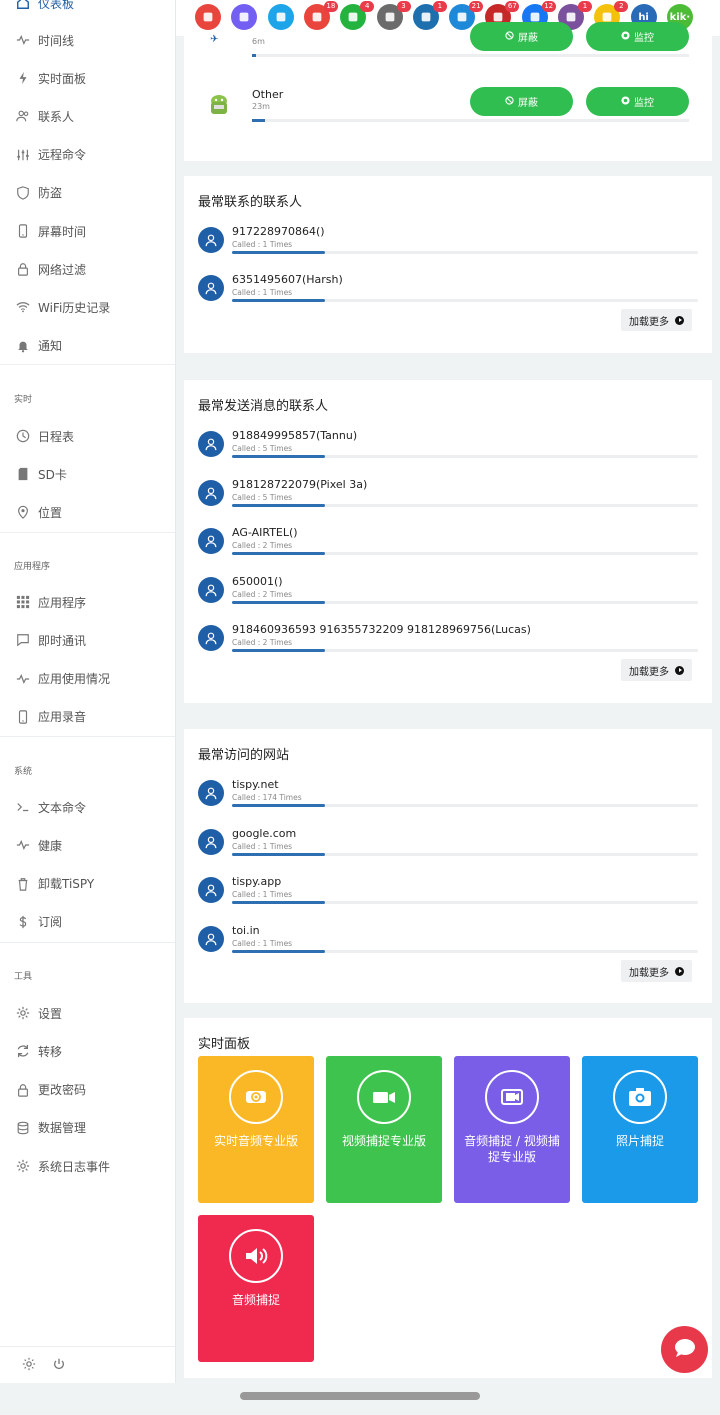  What do you see at coordinates (280, 17) in the screenshot?
I see `messages-app-icon` at bounding box center [280, 17].